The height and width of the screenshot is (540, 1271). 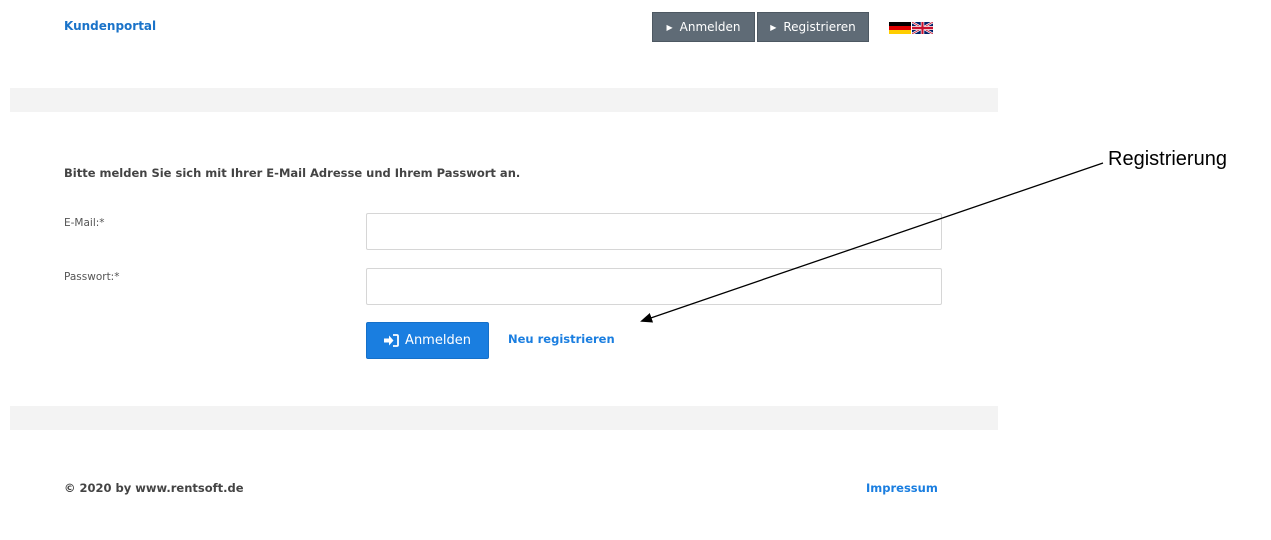 I want to click on email-input, so click(x=654, y=231).